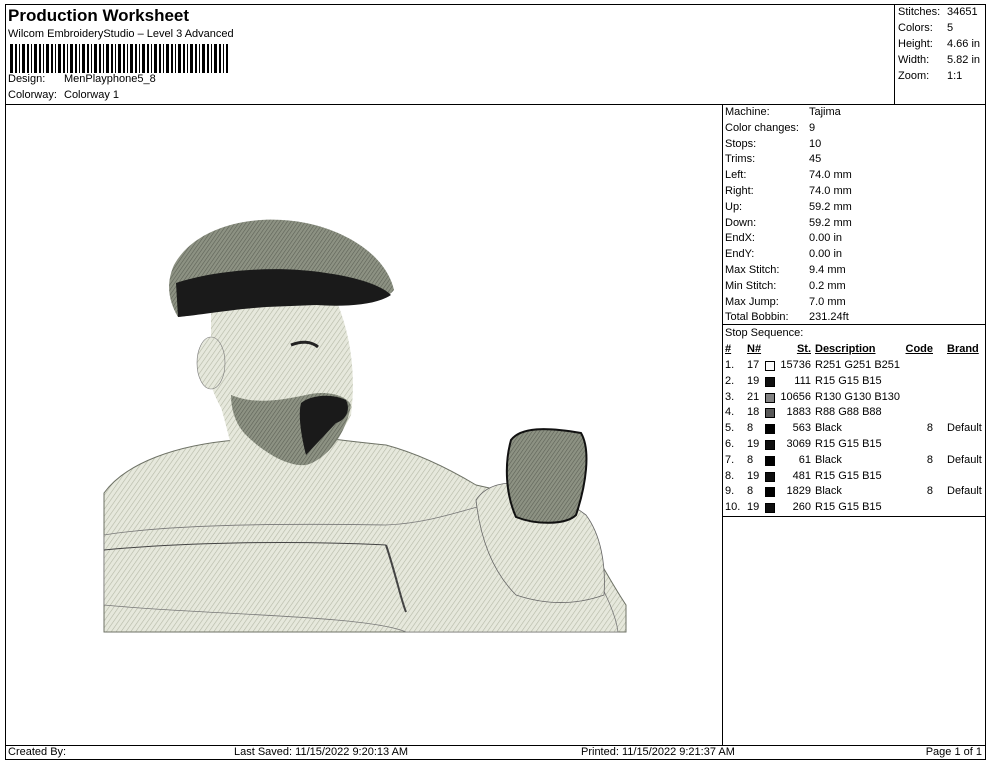 The width and height of the screenshot is (990, 762). What do you see at coordinates (815, 143) in the screenshot?
I see `info-value: 10` at bounding box center [815, 143].